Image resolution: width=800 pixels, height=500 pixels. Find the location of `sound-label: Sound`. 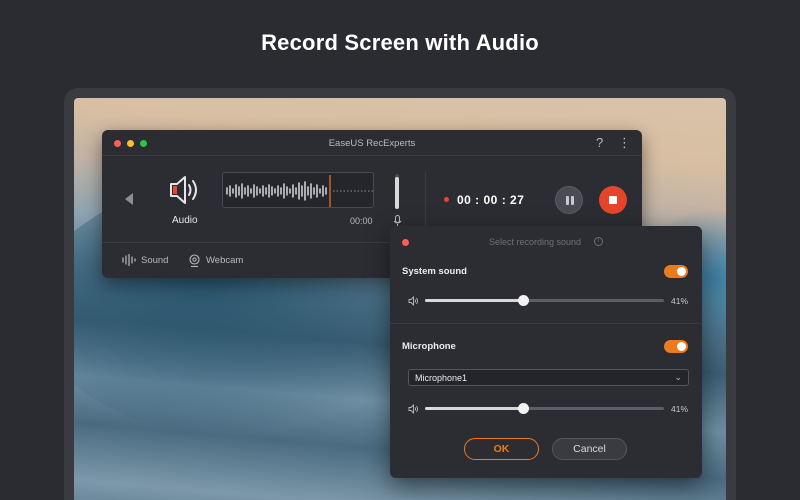

sound-label: Sound is located at coordinates (155, 260).